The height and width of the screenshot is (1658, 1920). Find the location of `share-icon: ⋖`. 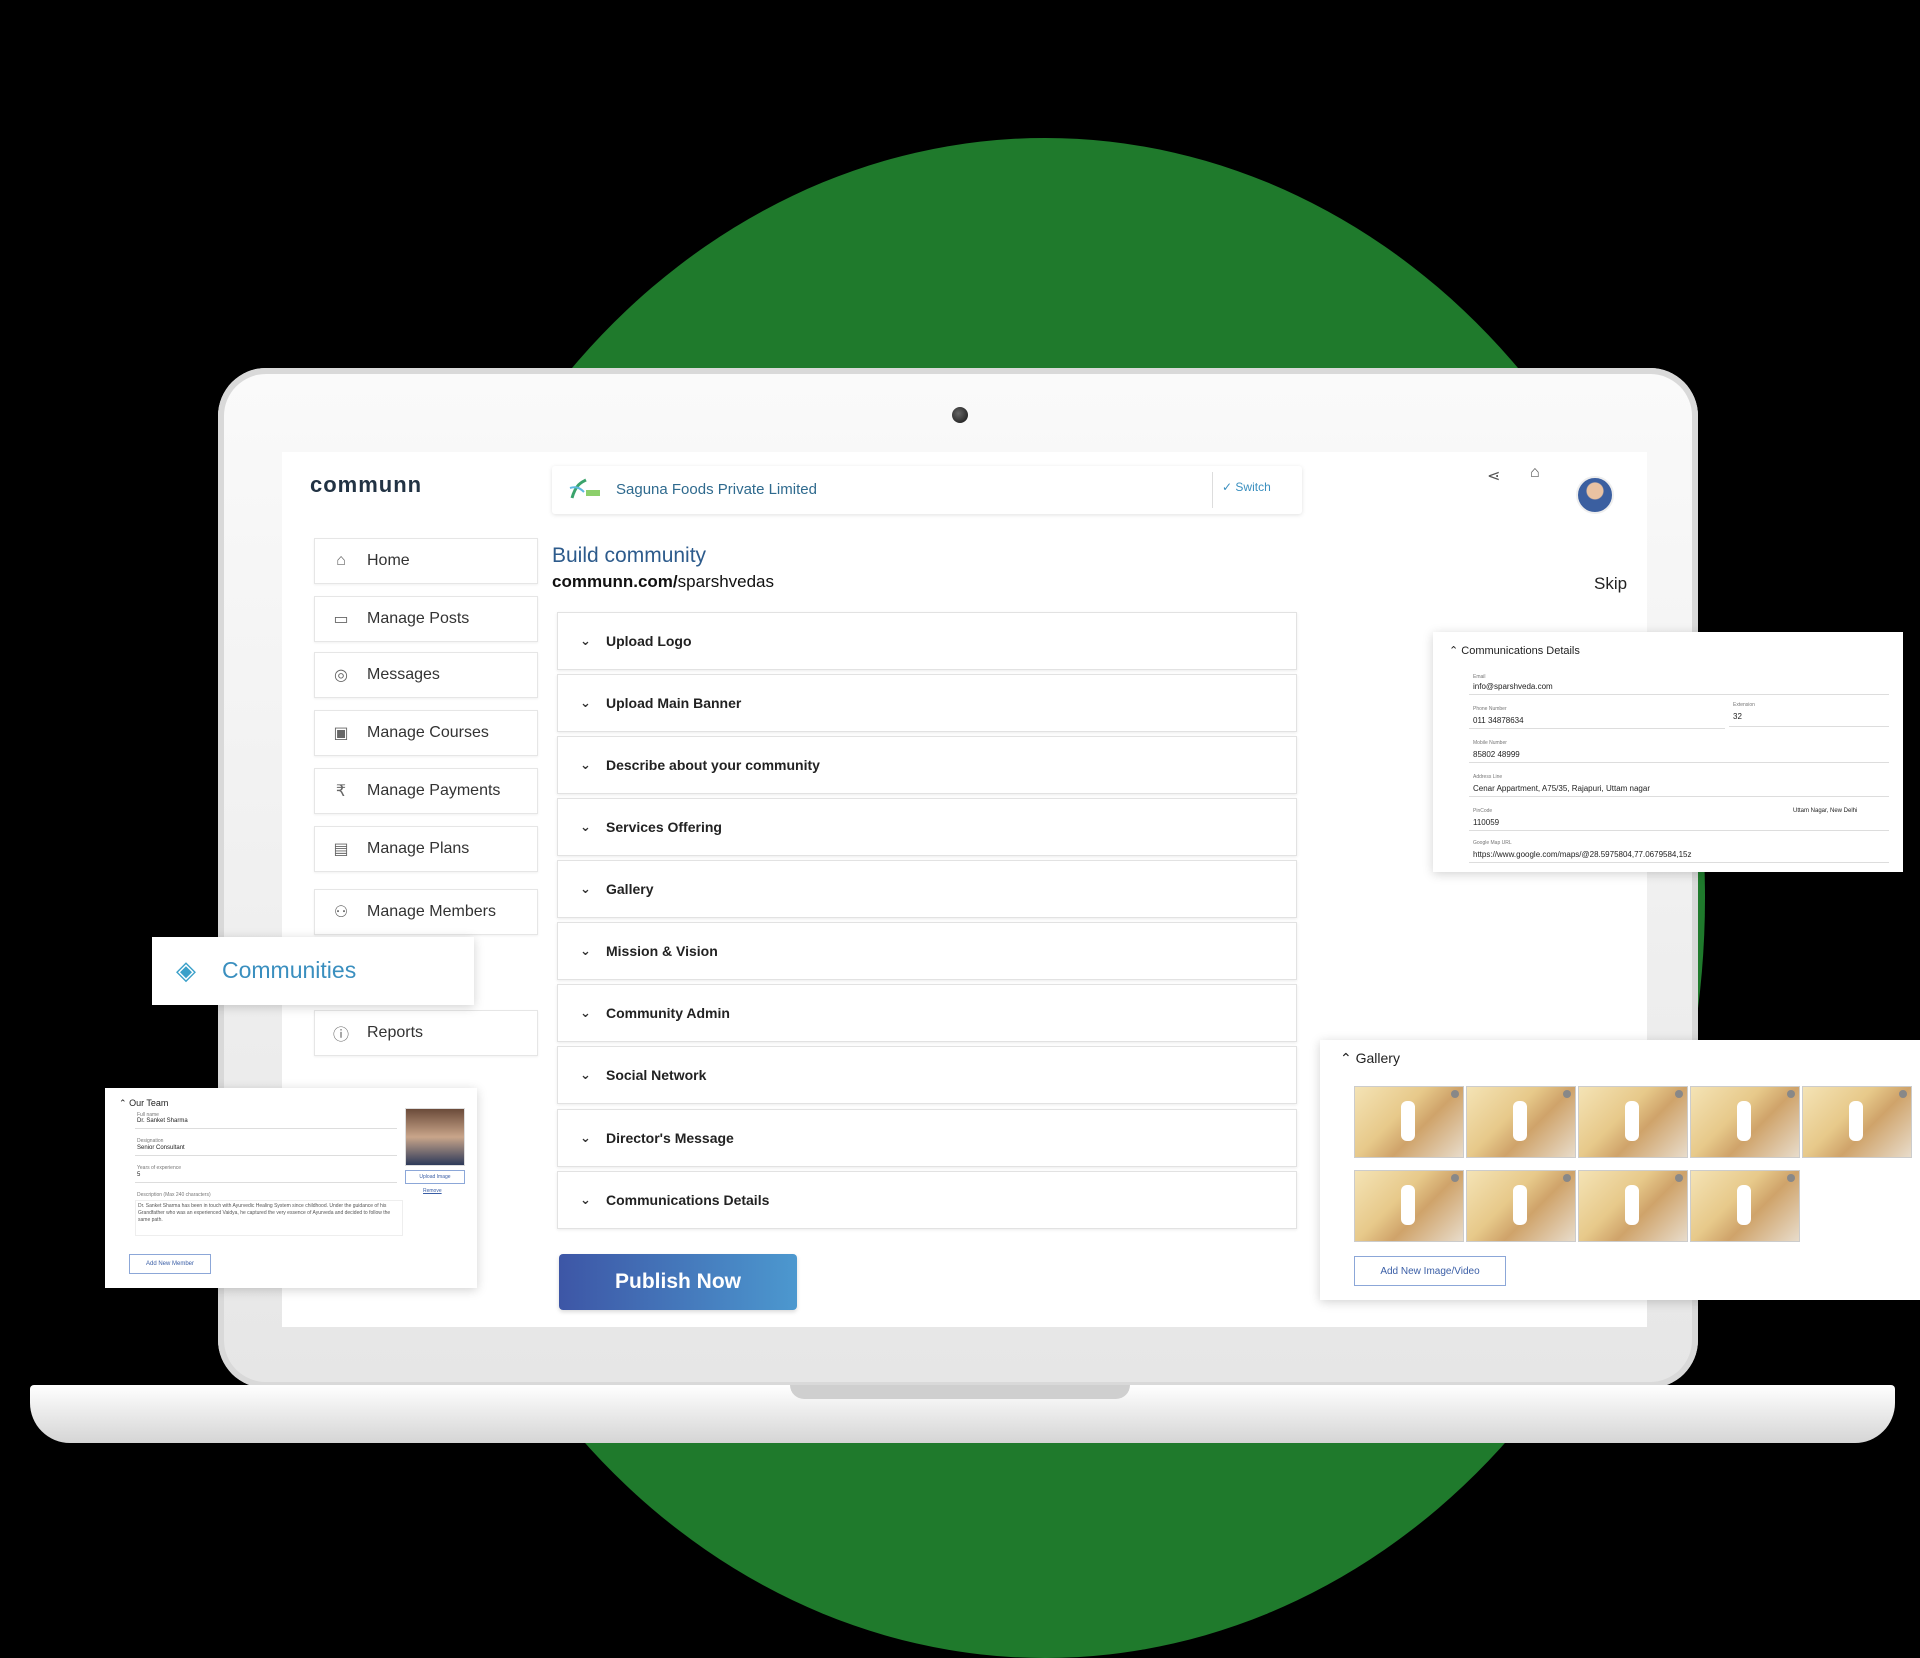

share-icon: ⋖ is located at coordinates (1493, 476).